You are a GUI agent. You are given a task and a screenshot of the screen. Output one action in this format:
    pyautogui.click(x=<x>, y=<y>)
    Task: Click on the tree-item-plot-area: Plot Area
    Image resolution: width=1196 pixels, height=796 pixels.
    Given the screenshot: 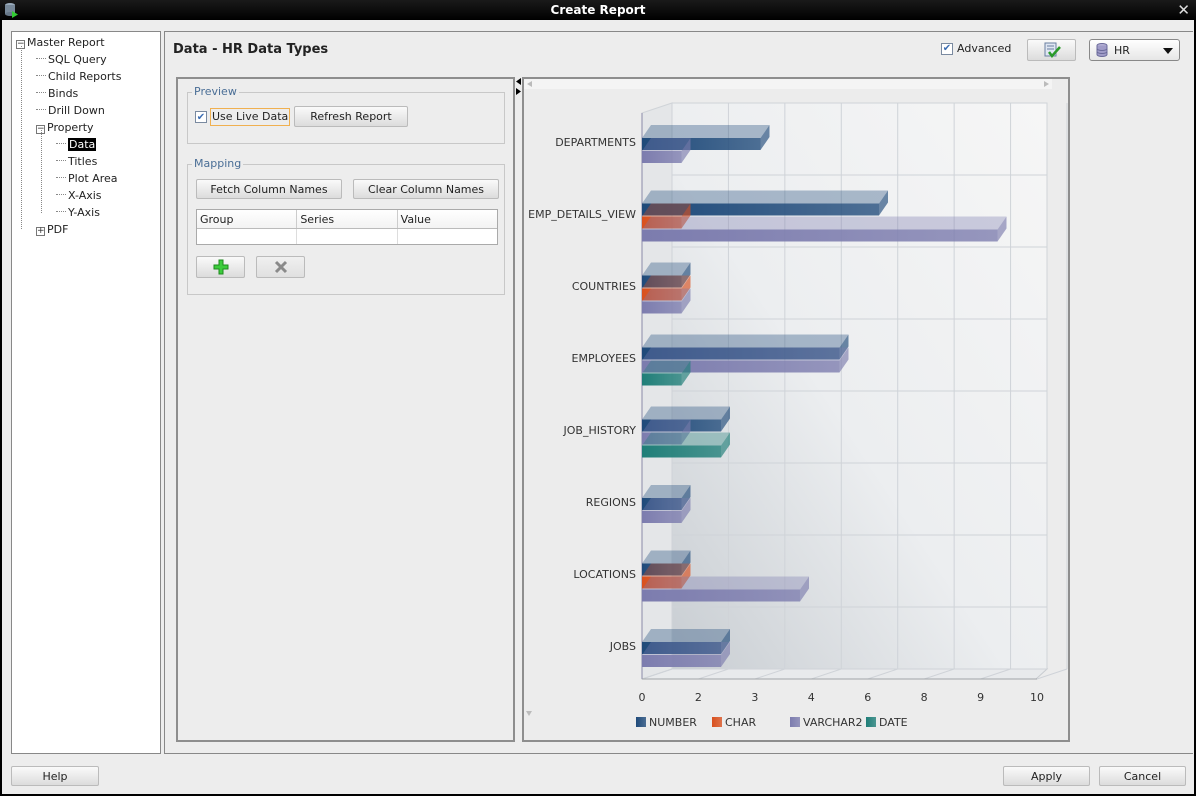 What is the action you would take?
    pyautogui.click(x=87, y=178)
    